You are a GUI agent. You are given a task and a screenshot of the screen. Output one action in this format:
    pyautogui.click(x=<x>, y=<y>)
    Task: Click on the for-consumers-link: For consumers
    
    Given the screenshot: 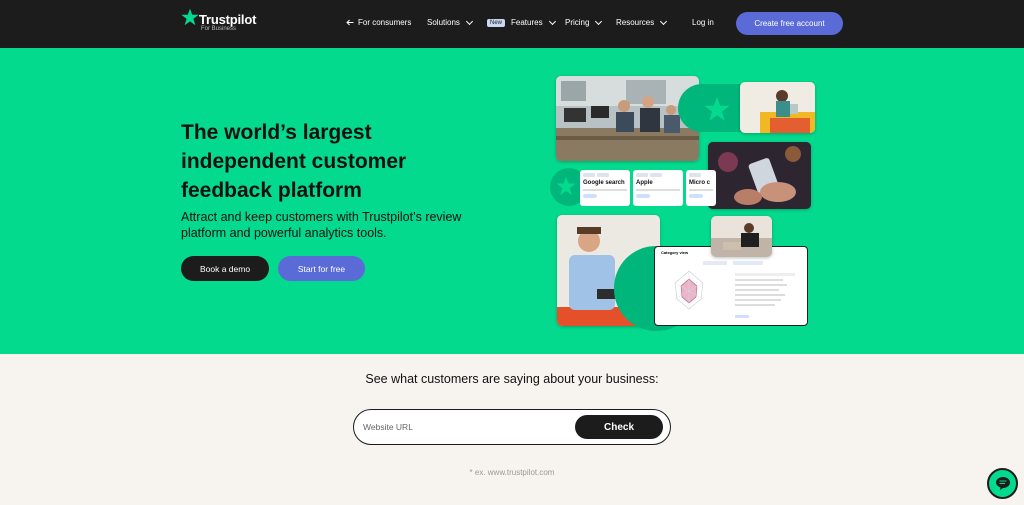 What is the action you would take?
    pyautogui.click(x=378, y=22)
    